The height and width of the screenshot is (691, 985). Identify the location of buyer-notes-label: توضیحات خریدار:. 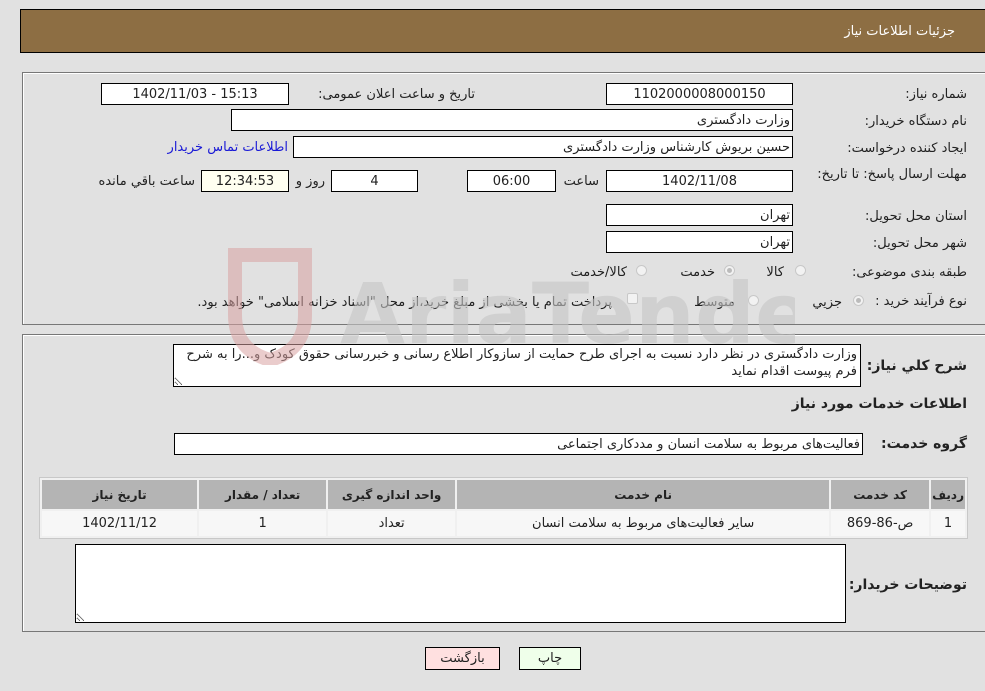
(907, 585).